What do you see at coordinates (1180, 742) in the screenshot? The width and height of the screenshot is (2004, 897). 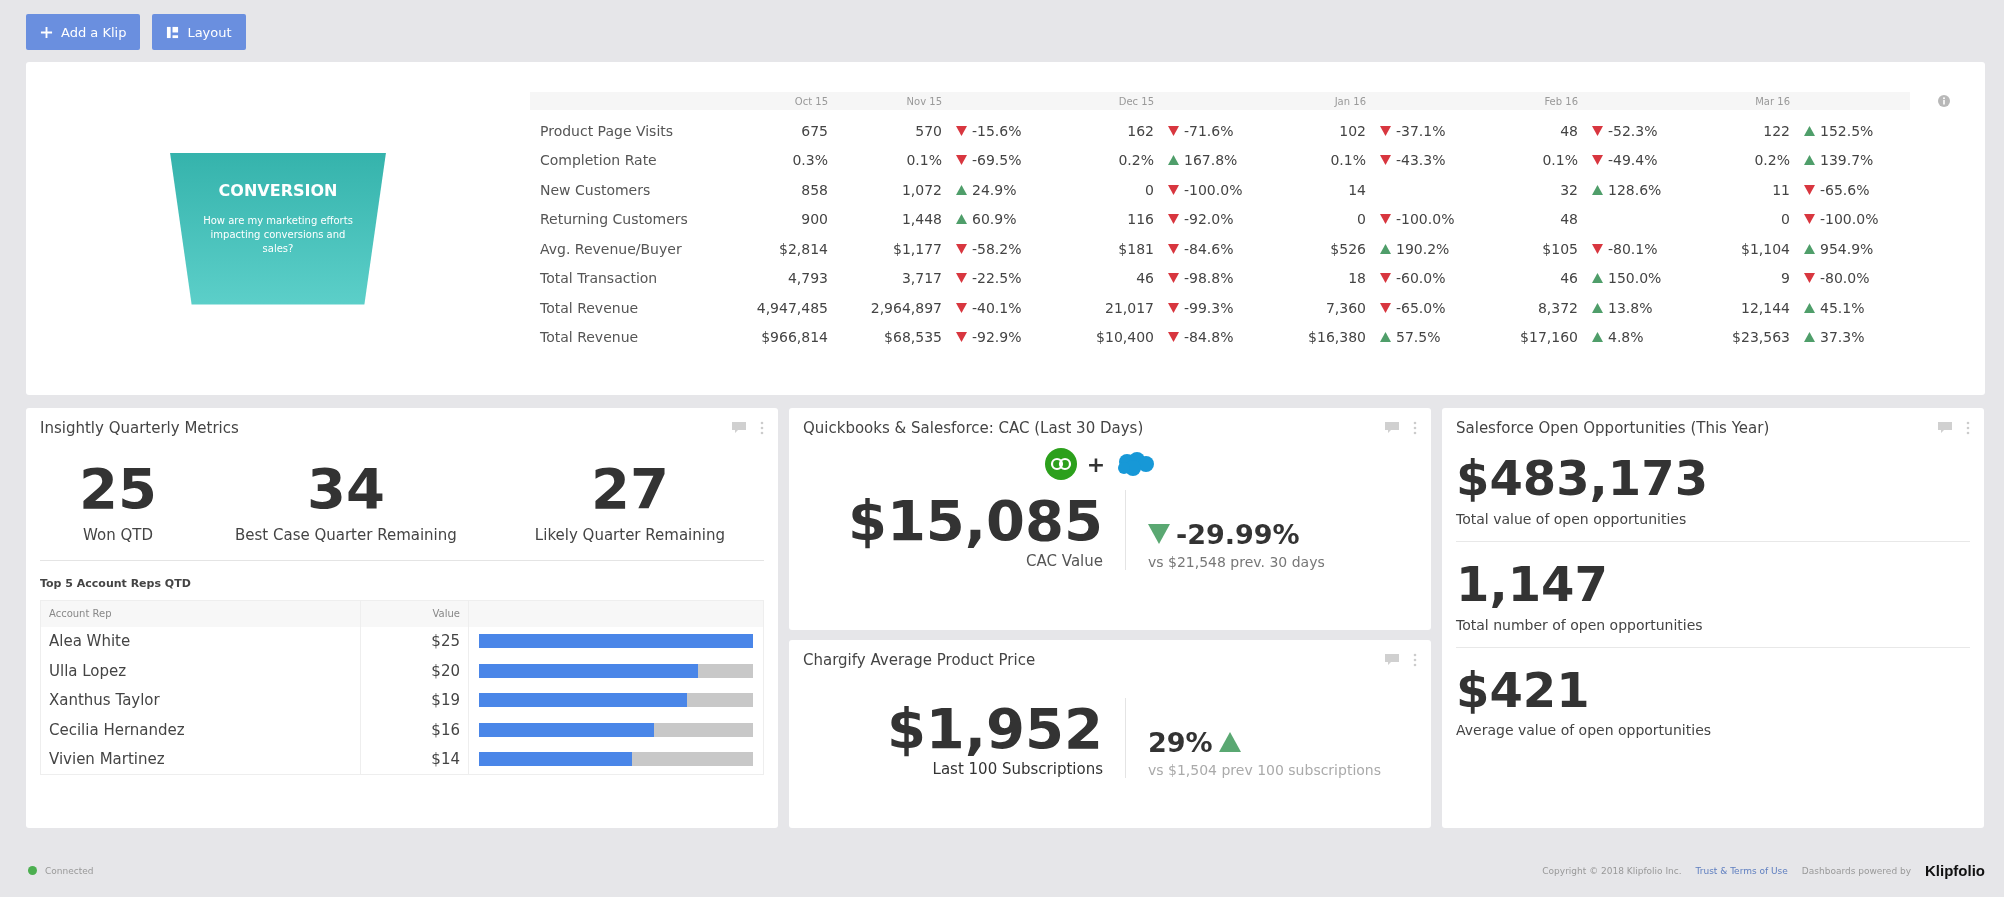 I see `change-value: 29%` at bounding box center [1180, 742].